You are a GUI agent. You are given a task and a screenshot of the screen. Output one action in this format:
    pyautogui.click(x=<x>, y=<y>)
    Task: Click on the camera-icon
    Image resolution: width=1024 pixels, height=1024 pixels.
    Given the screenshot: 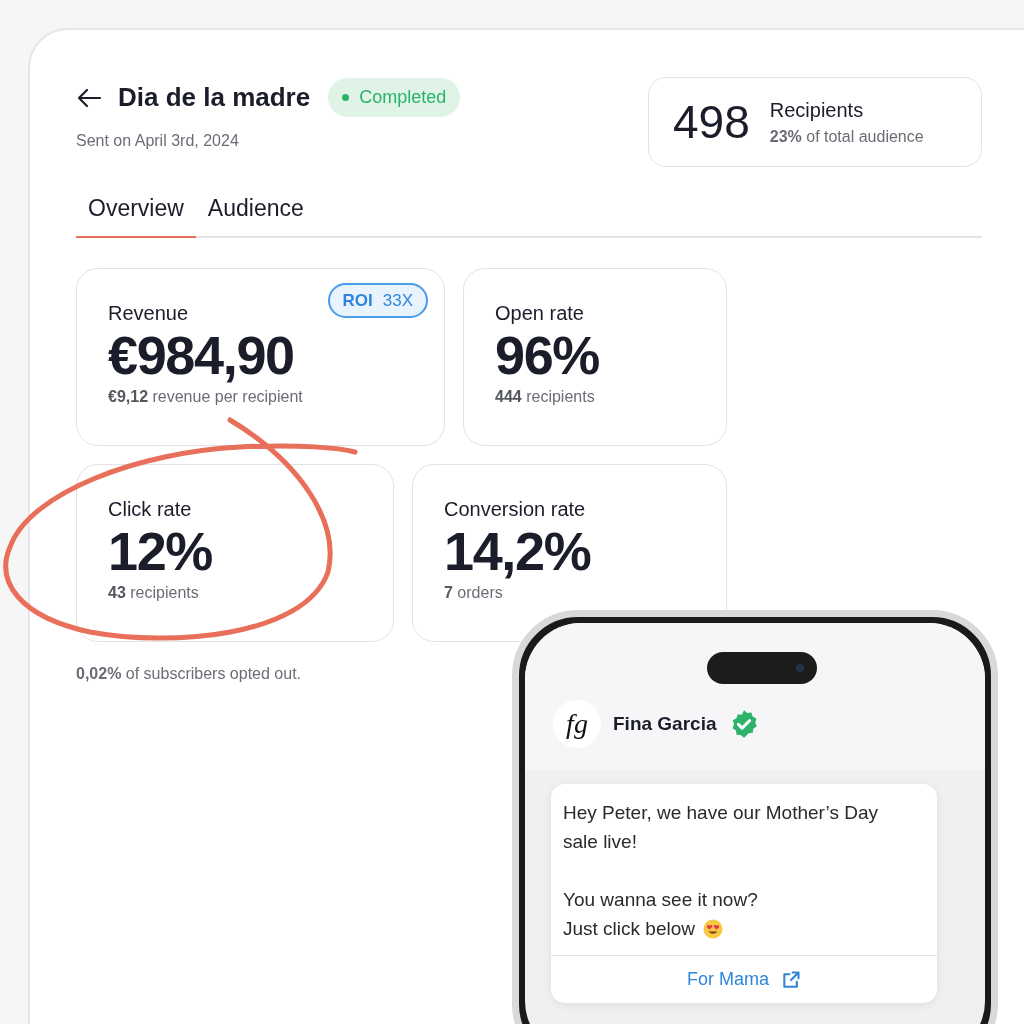 What is the action you would take?
    pyautogui.click(x=800, y=668)
    